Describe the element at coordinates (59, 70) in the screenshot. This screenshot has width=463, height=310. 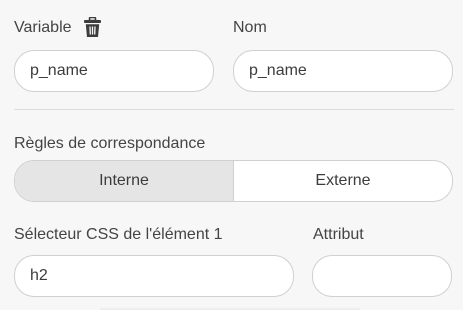
I see `variable-value: p_name` at that location.